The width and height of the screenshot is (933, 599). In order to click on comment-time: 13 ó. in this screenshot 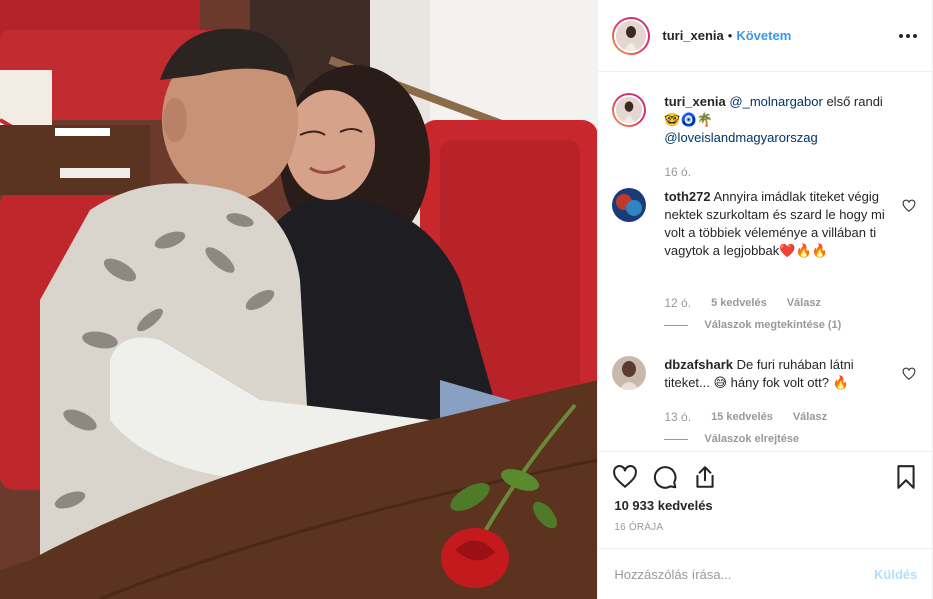, I will do `click(677, 417)`.